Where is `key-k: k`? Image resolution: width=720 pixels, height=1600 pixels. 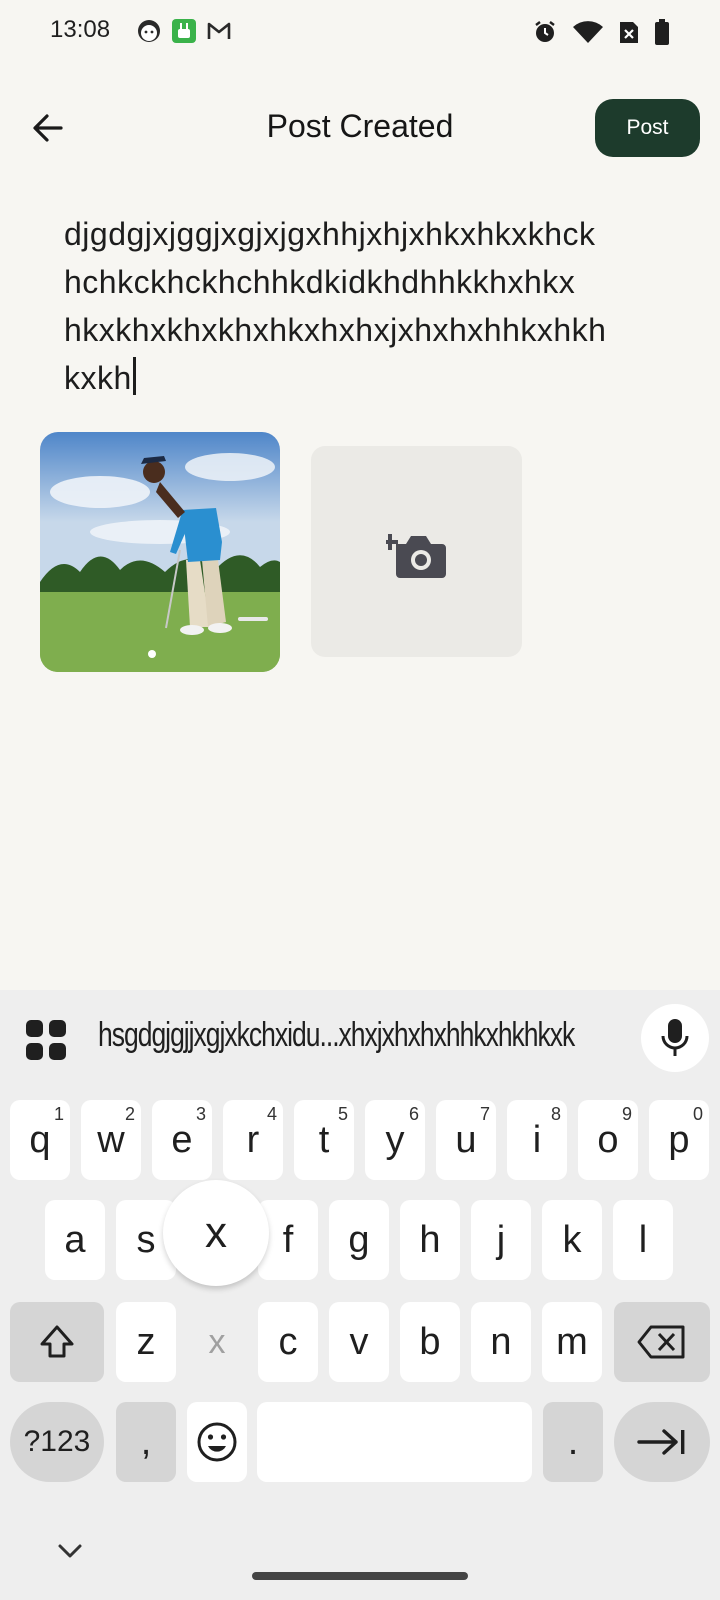
key-k: k is located at coordinates (572, 1240).